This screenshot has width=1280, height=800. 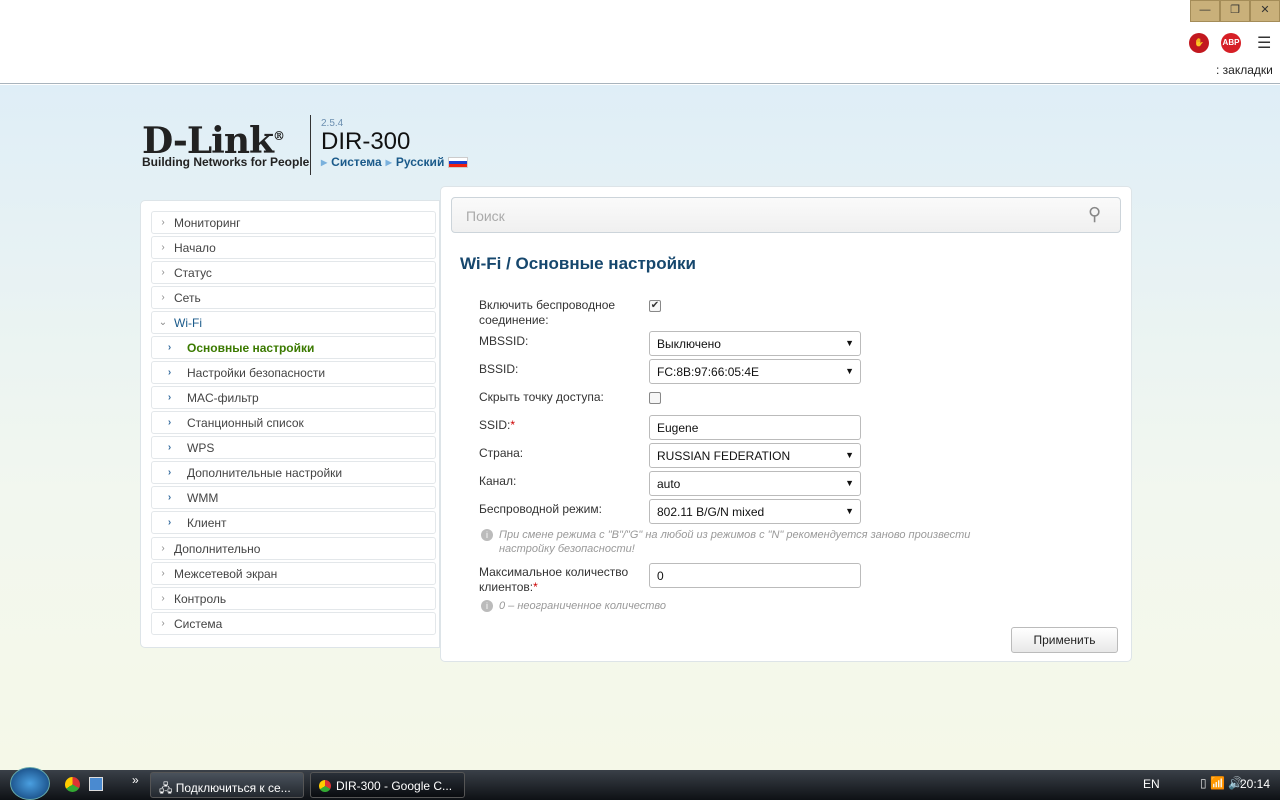 I want to click on sidebar-item: › Клиент, so click(x=293, y=522).